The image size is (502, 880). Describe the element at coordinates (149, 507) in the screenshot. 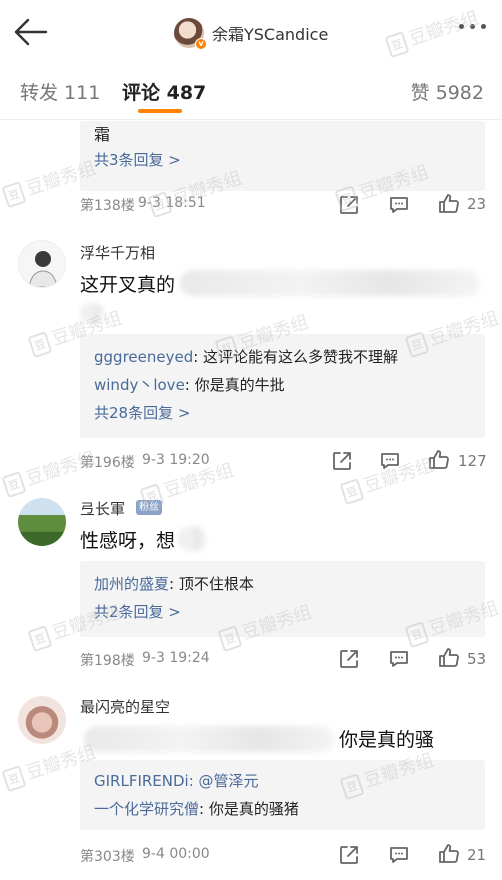

I see `fan-badge: 粉丝` at that location.